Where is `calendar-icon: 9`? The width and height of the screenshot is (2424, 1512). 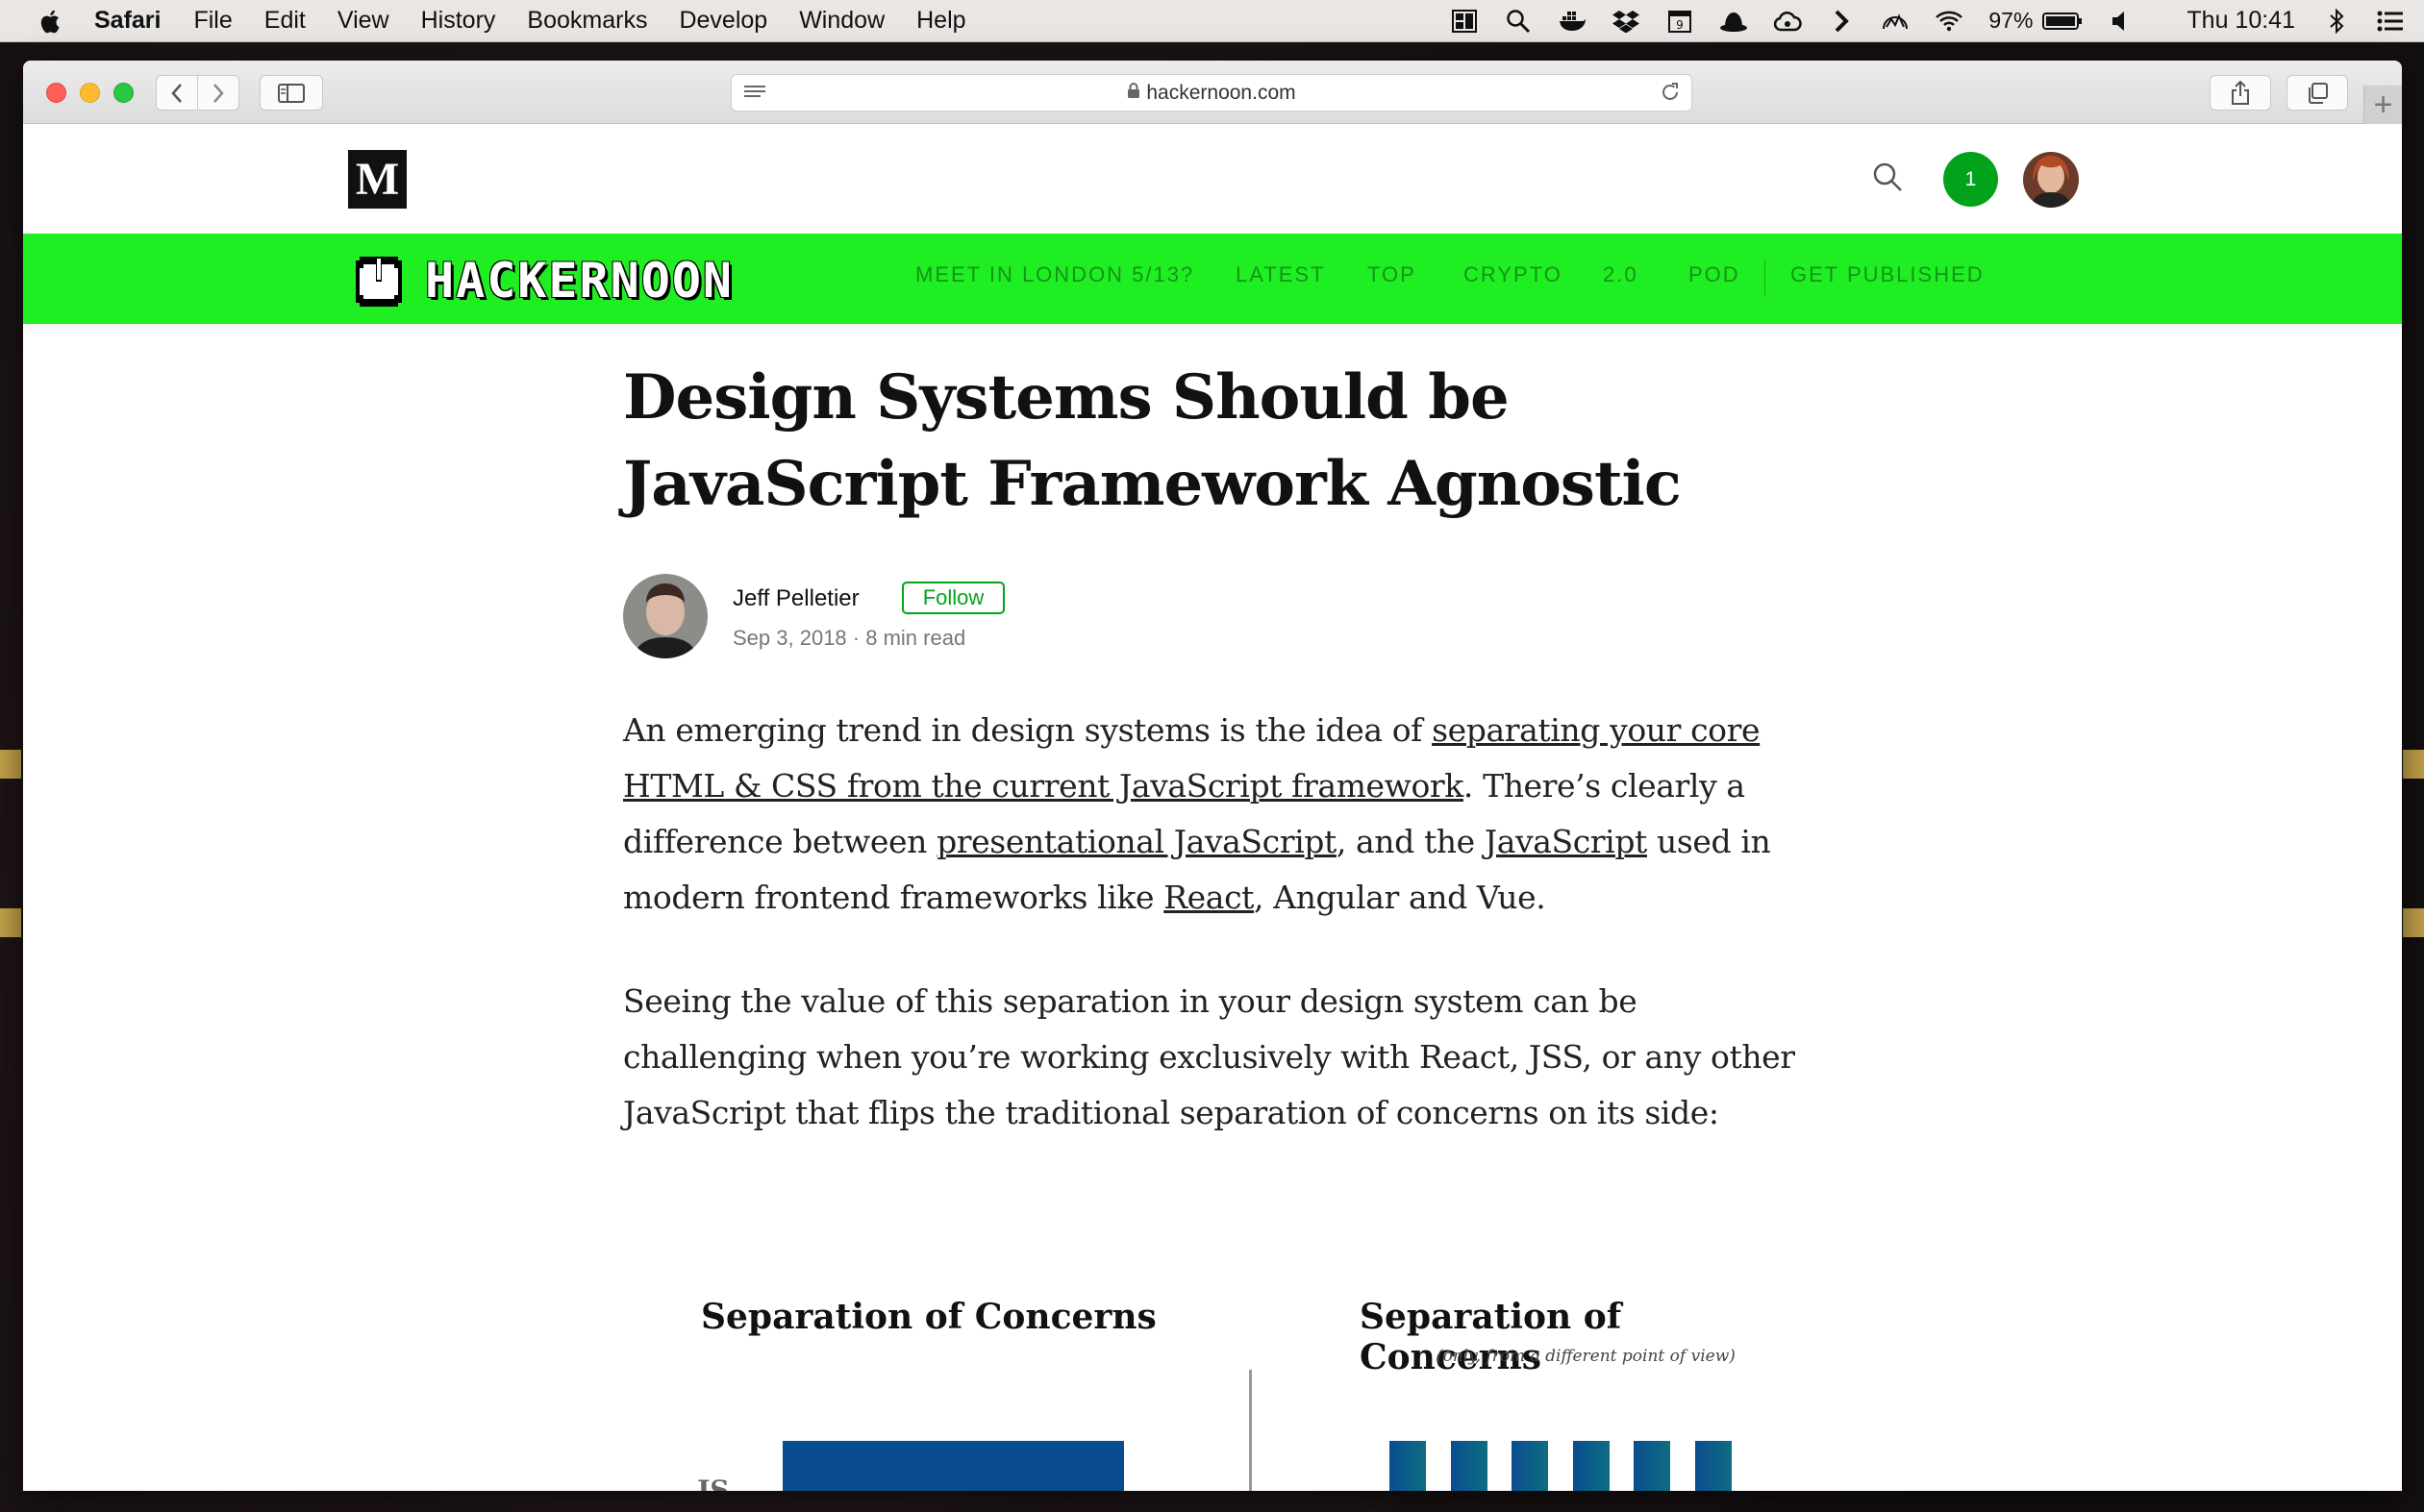 calendar-icon: 9 is located at coordinates (1679, 21).